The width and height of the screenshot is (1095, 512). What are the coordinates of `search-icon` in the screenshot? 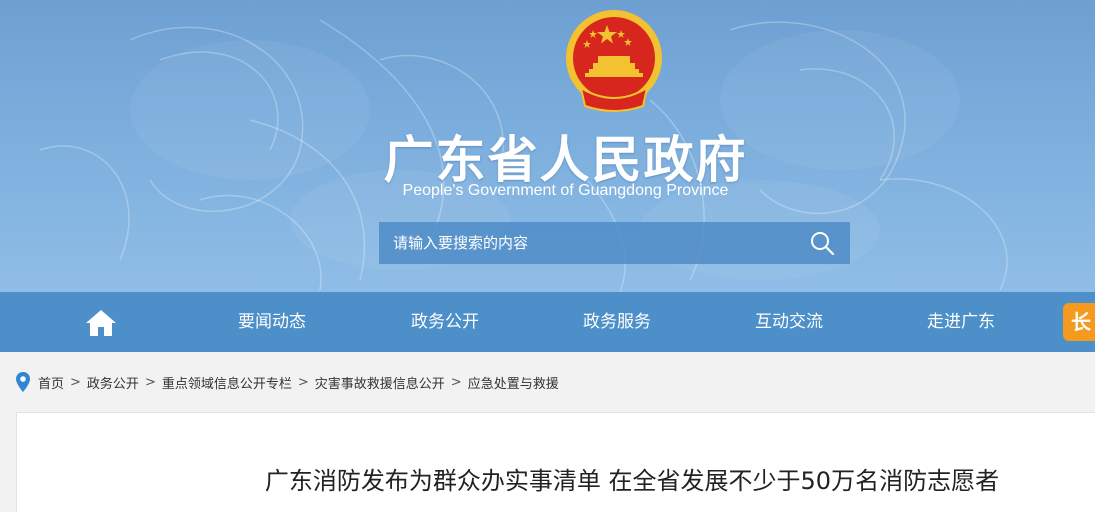 It's located at (823, 244).